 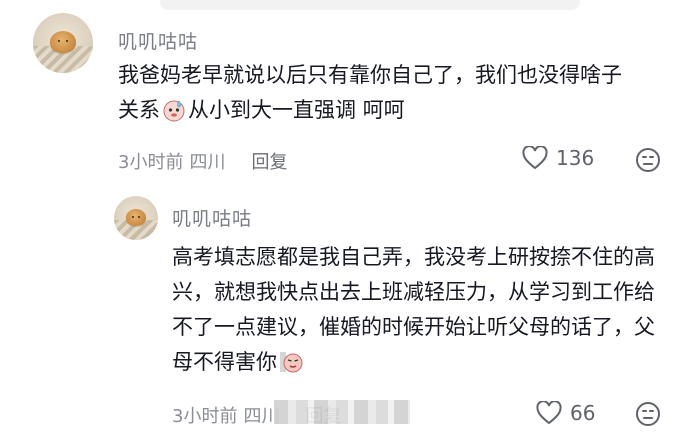 I want to click on comment-location: 四川, so click(x=207, y=162).